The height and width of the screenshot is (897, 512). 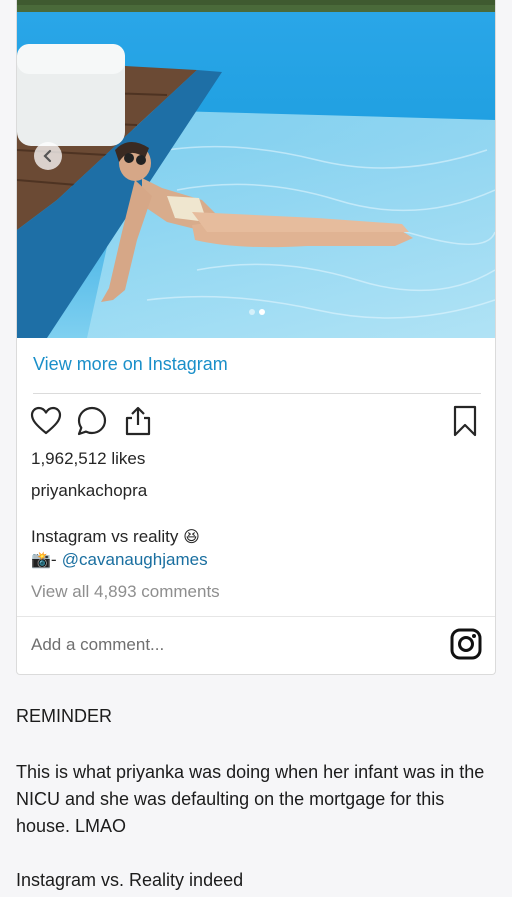 I want to click on carousel-dot, so click(x=252, y=312).